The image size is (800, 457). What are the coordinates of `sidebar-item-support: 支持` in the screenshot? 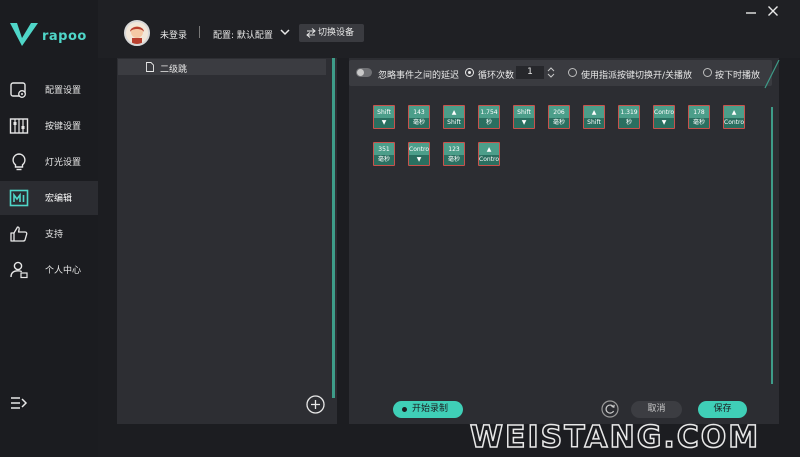 It's located at (49, 234).